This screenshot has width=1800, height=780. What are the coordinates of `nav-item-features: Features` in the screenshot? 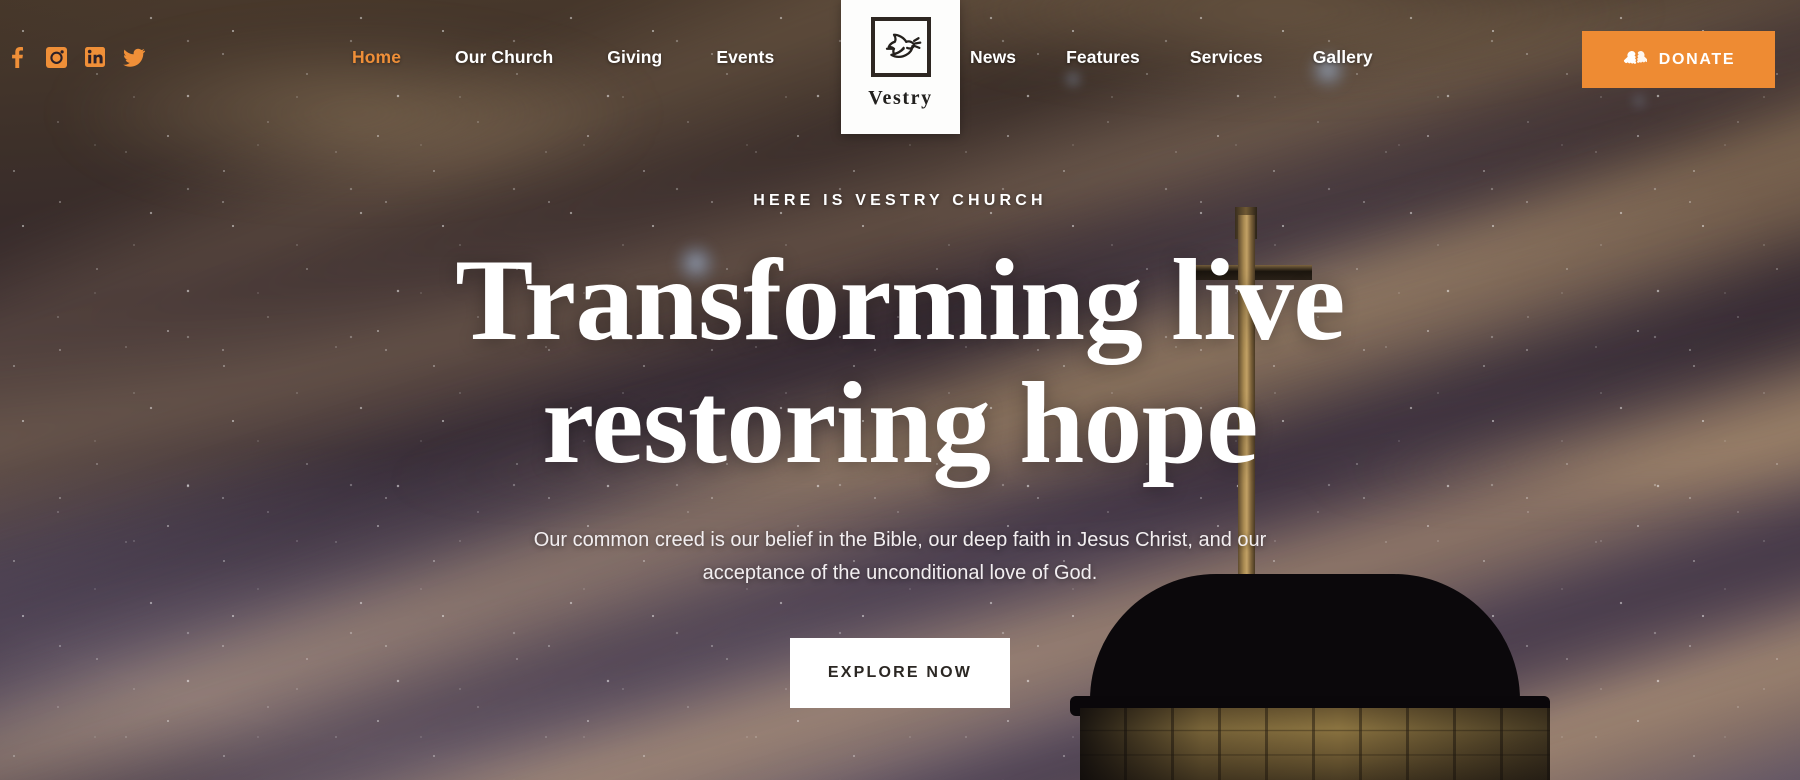 It's located at (1103, 57).